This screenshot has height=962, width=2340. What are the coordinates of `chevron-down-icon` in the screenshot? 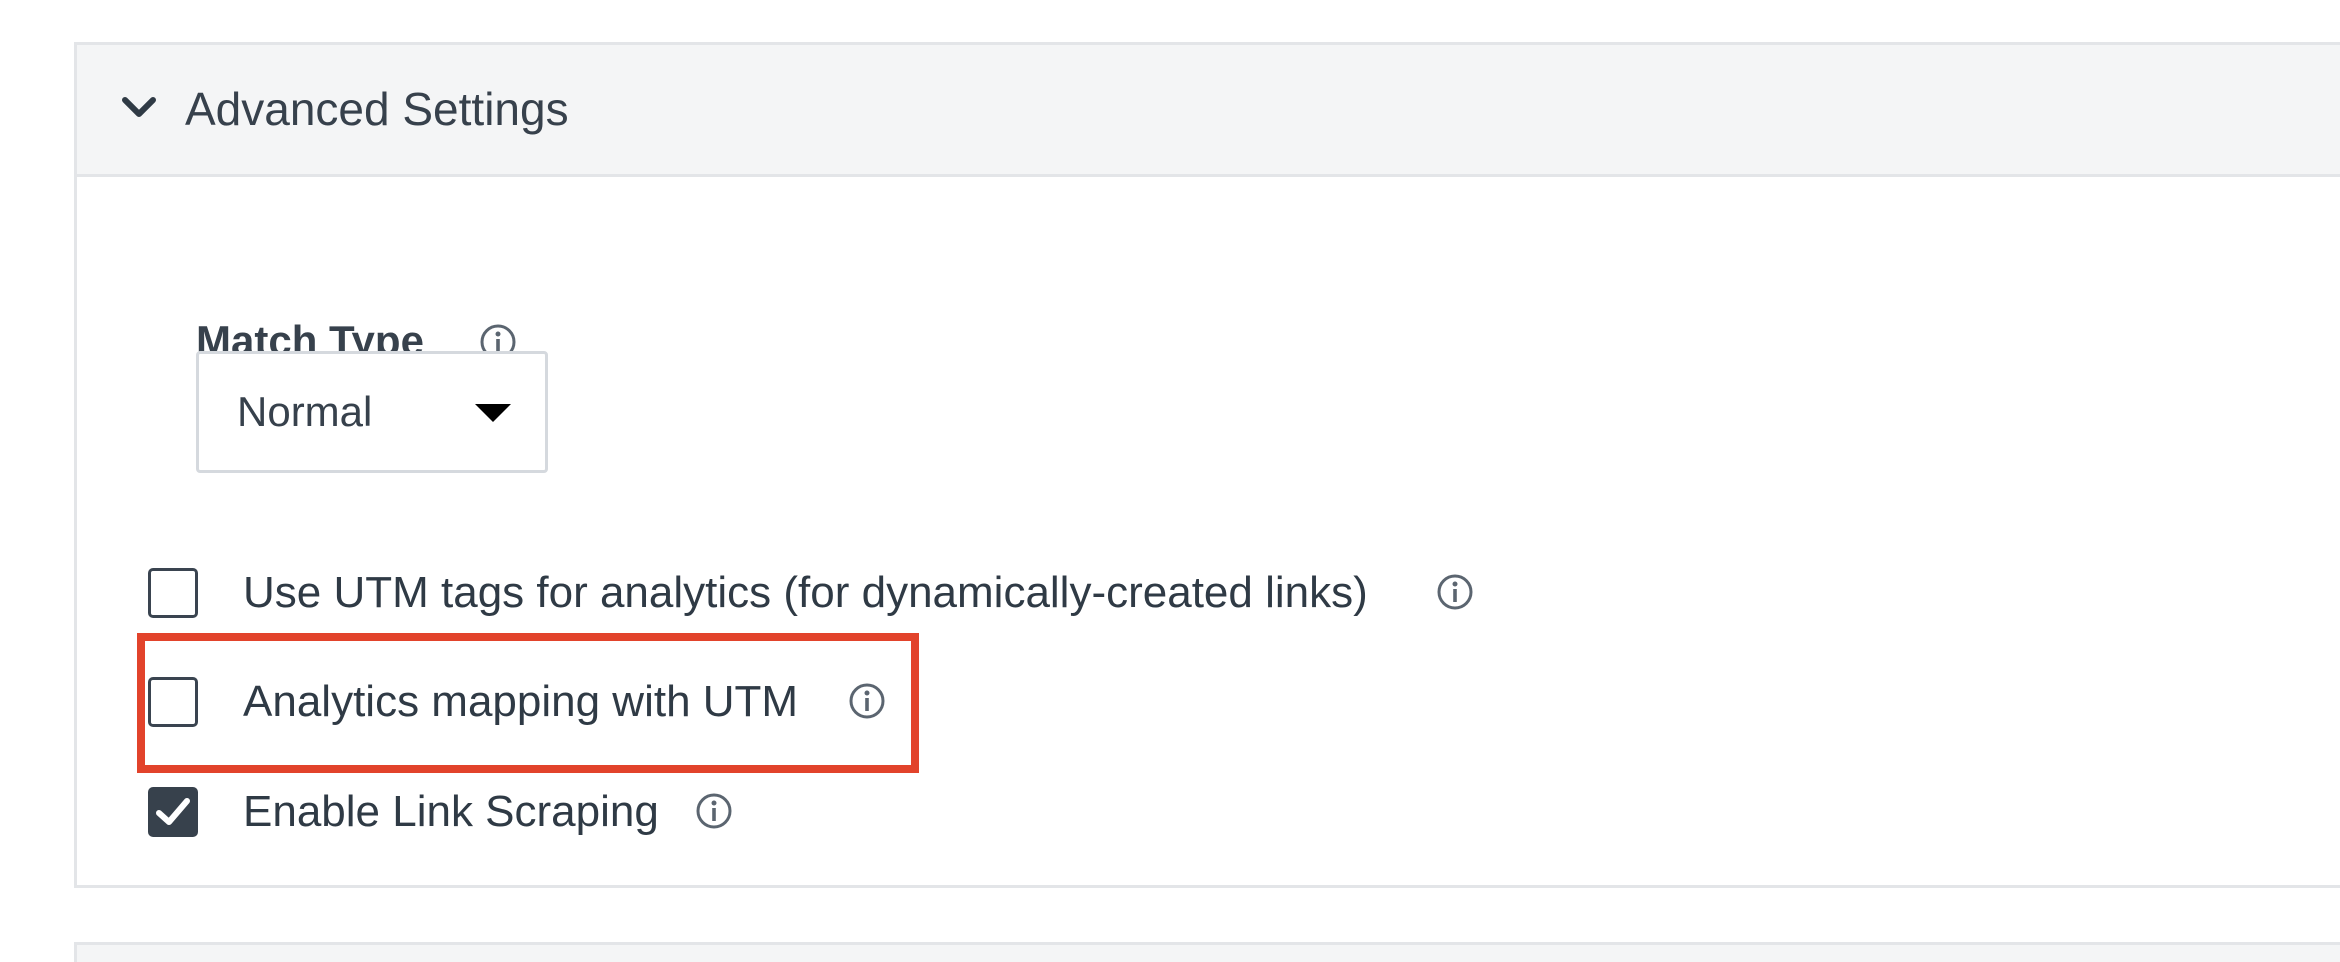 It's located at (139, 107).